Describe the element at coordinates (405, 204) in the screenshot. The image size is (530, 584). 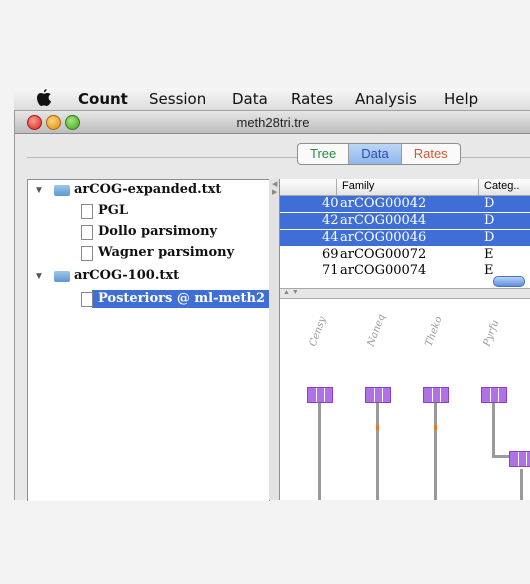
I see `table-row: 40 arCOG00042 D` at that location.